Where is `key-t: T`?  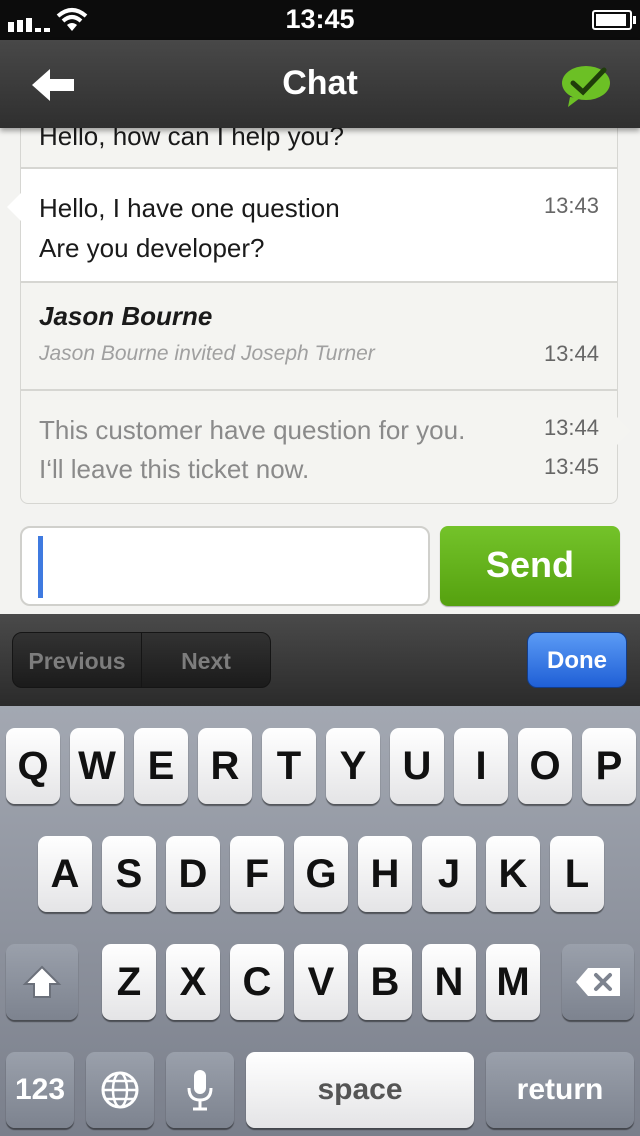 key-t: T is located at coordinates (289, 766).